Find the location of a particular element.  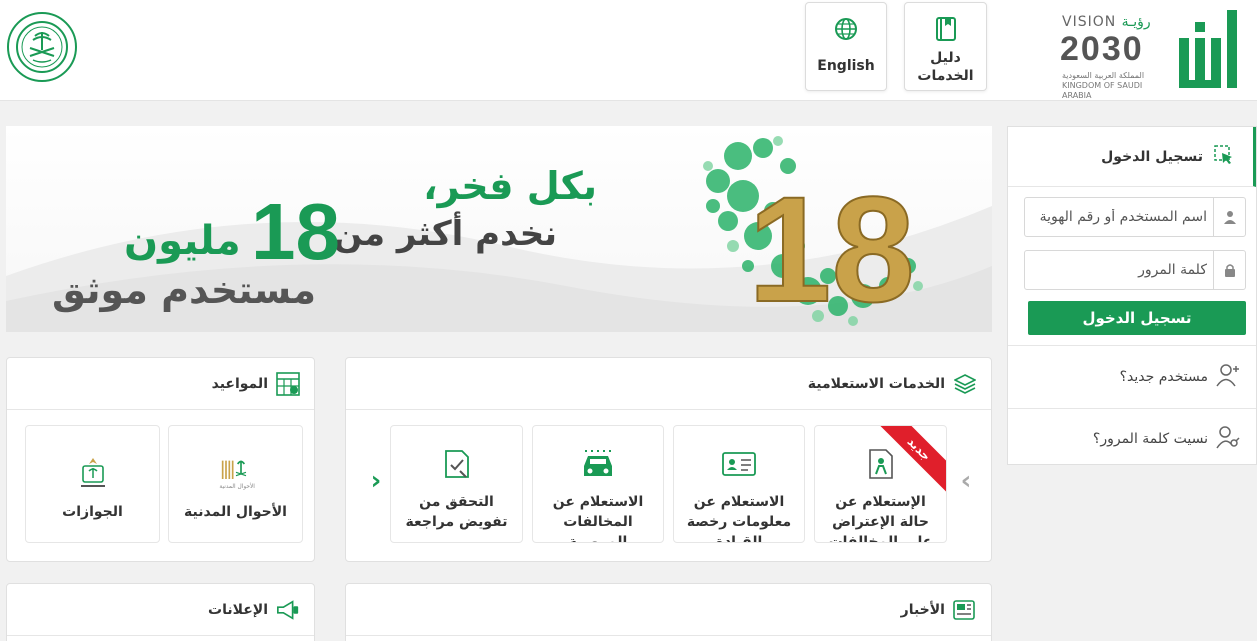

news-header: الأخبار is located at coordinates (668, 610).